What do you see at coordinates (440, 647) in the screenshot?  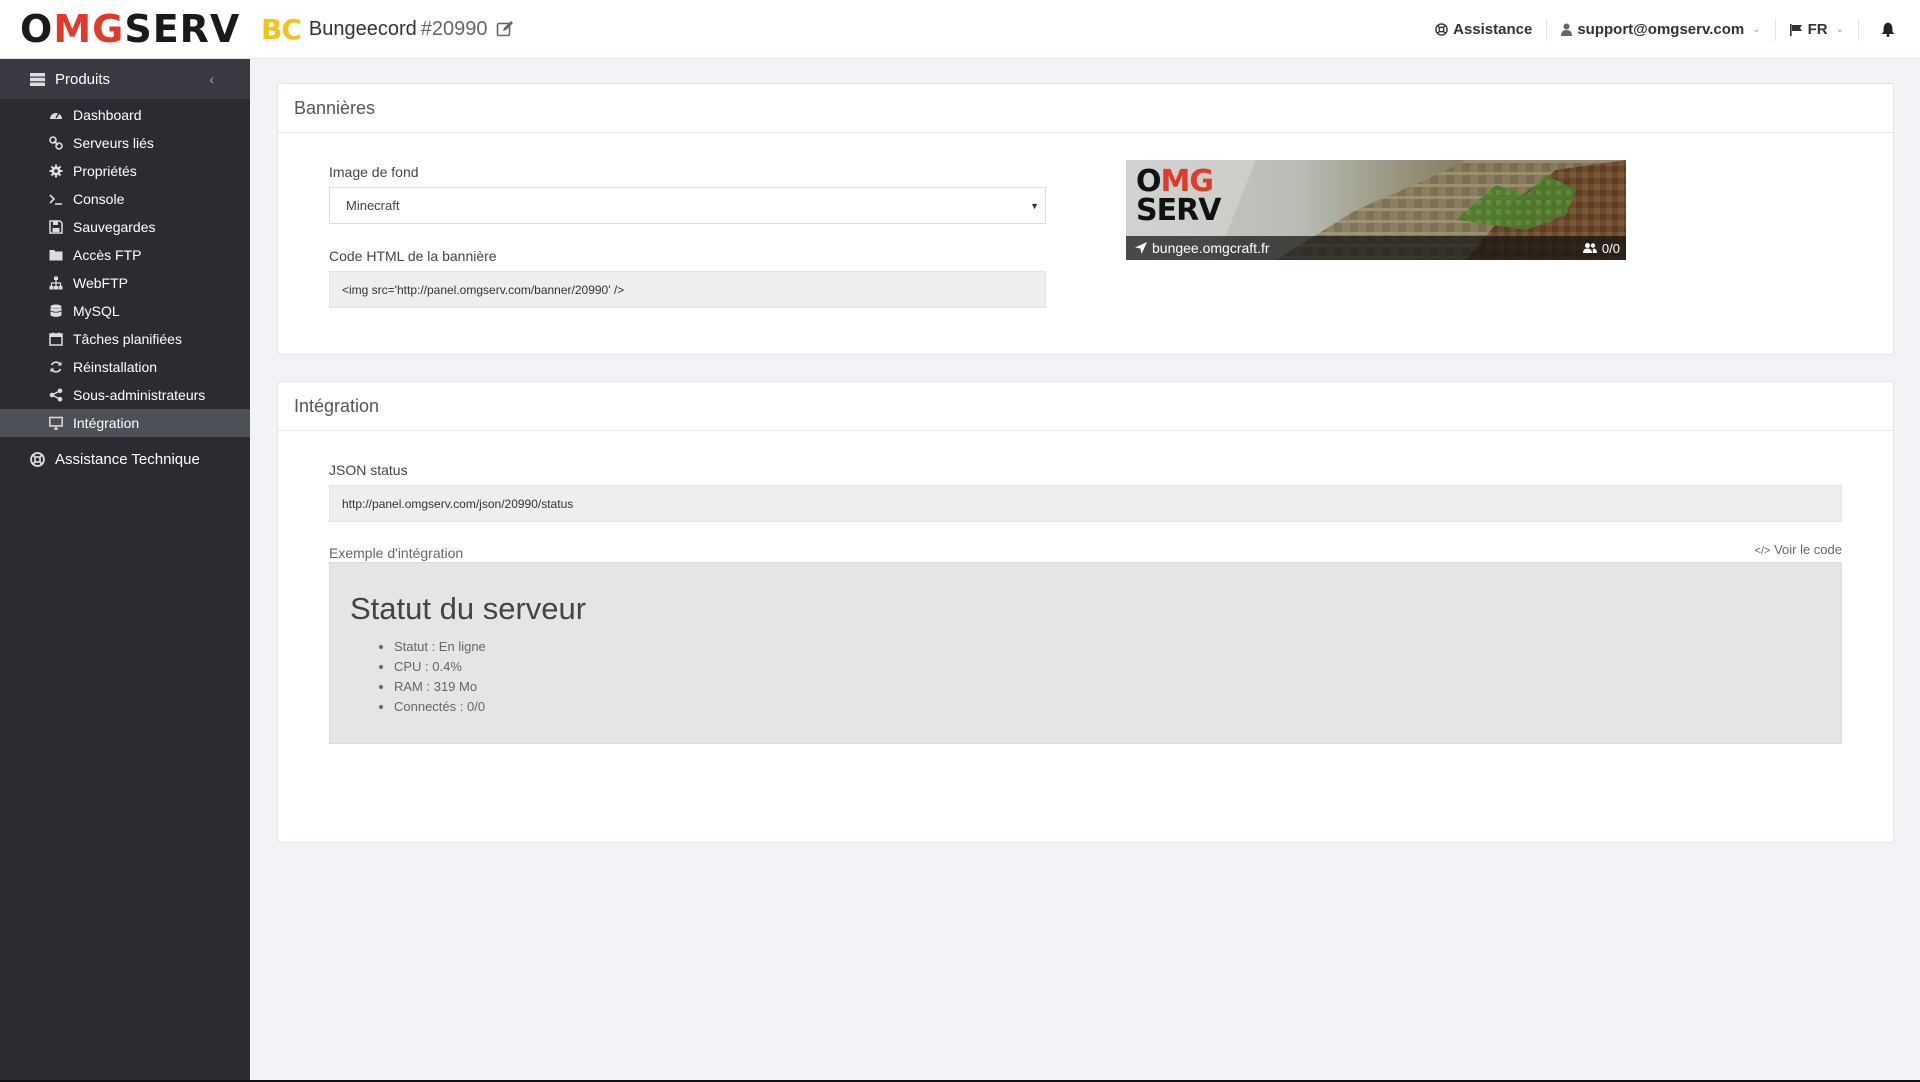 I see `list-item: Statut : En ligne` at bounding box center [440, 647].